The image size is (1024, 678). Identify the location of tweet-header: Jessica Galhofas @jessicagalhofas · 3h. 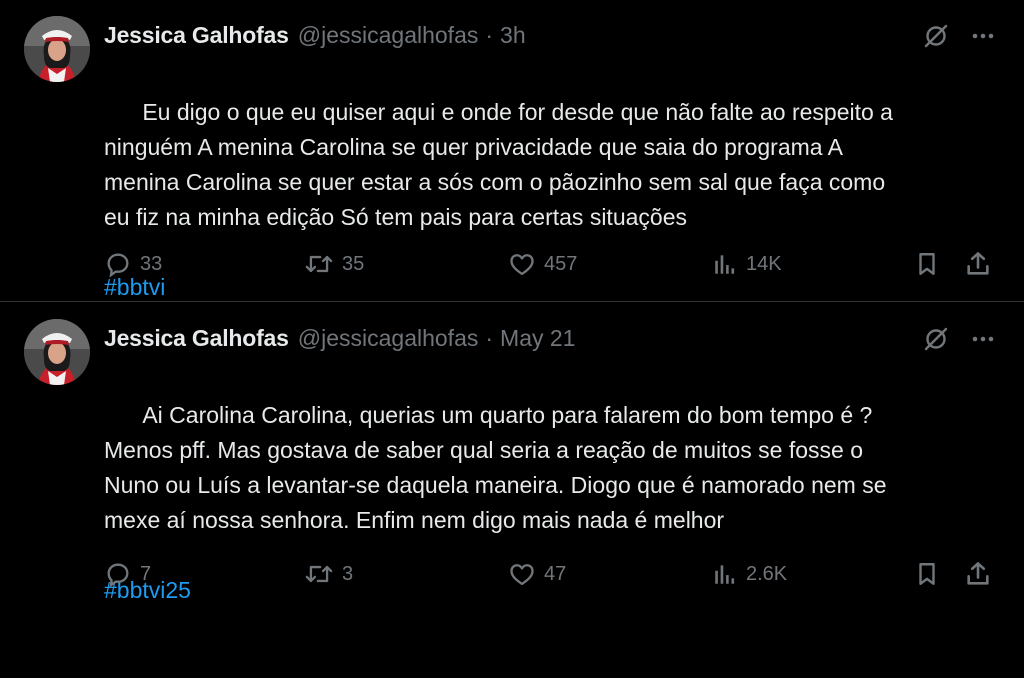
(315, 35).